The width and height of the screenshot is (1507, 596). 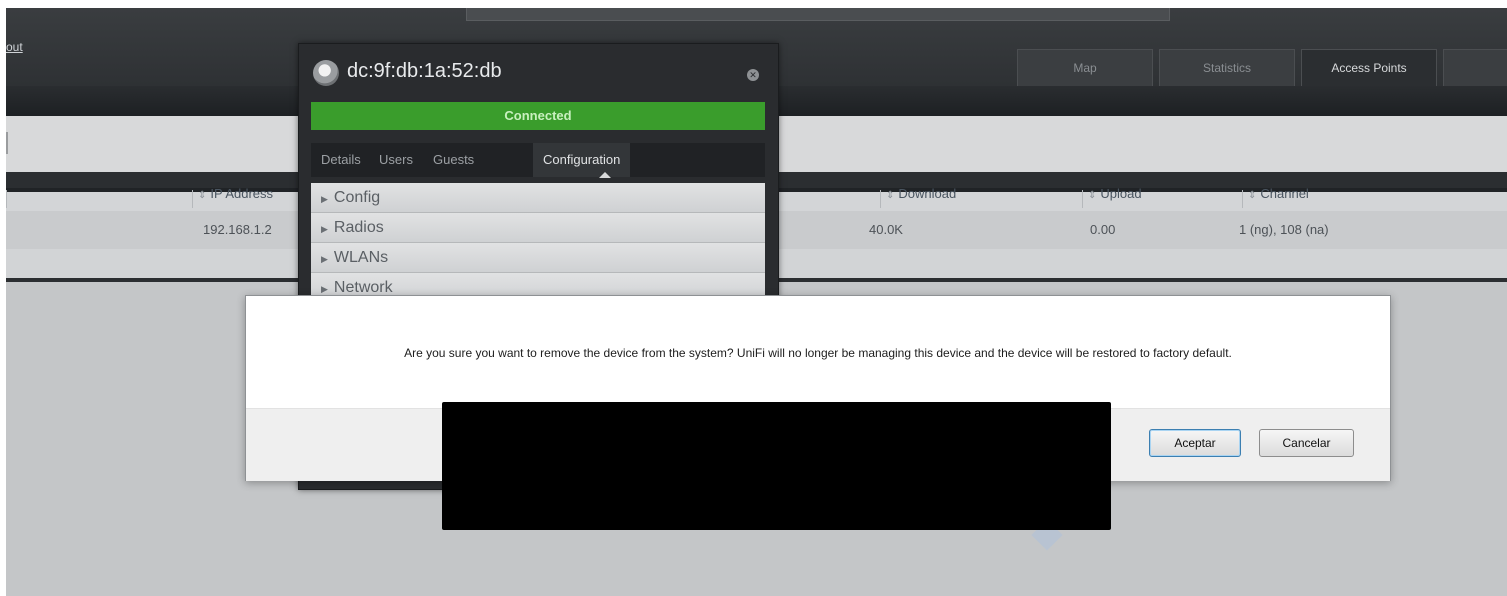 I want to click on tab-pointer-icon, so click(x=605, y=175).